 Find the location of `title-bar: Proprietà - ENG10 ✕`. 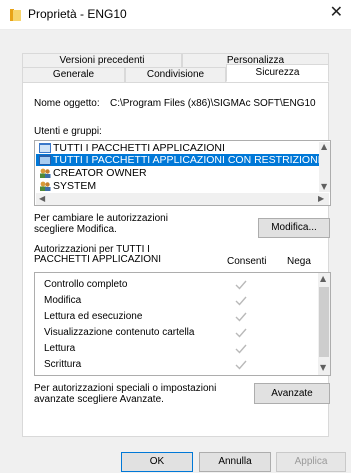

title-bar: Proprietà - ENG10 ✕ is located at coordinates (175, 15).